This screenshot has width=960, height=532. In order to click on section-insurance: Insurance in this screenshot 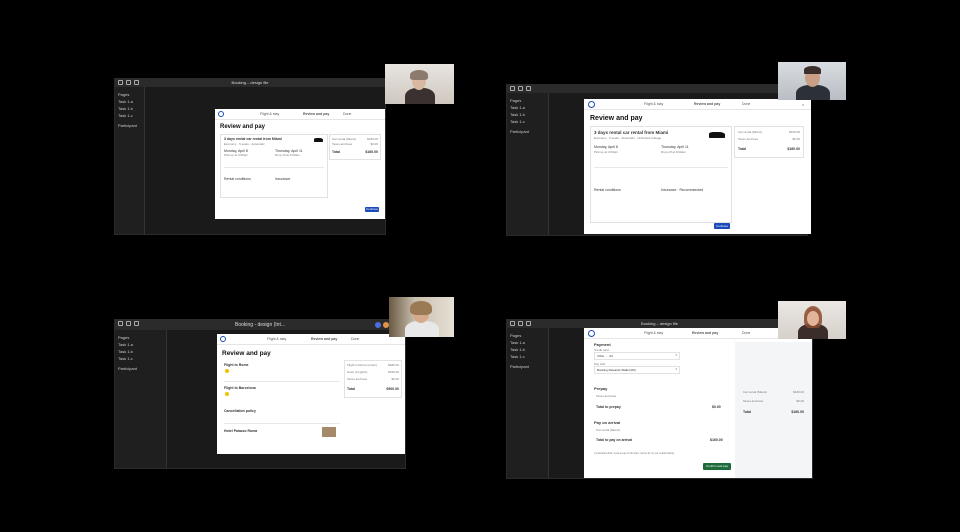, I will do `click(283, 179)`.